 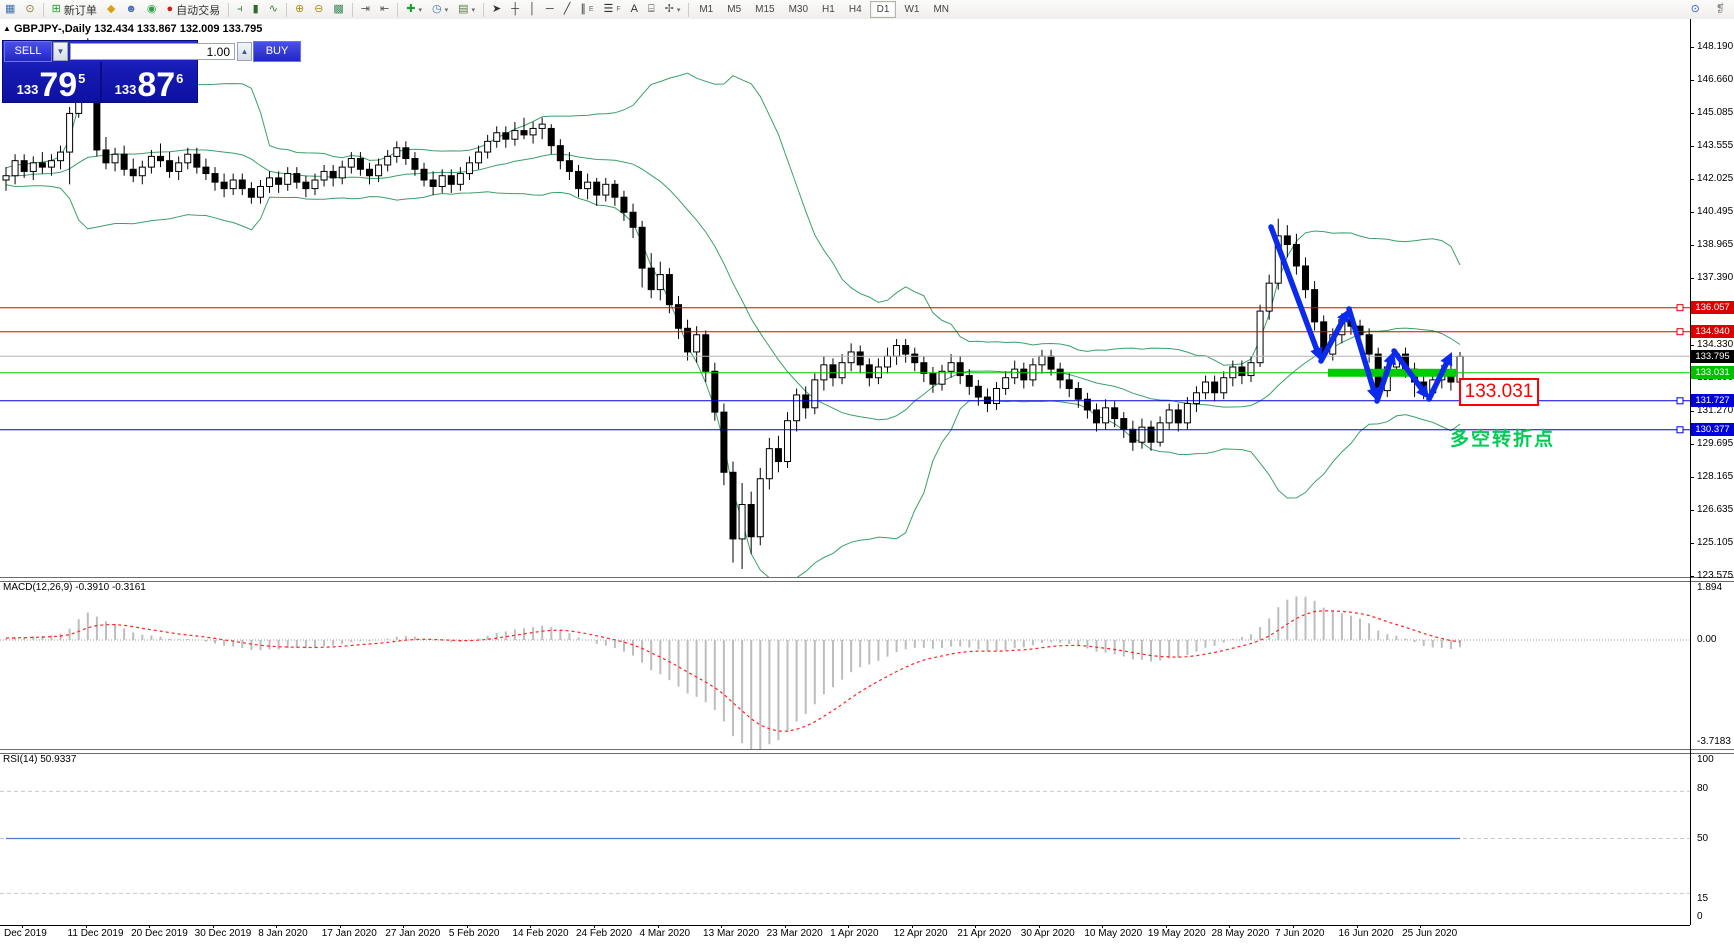 I want to click on price-annotation-label: 133.031, so click(x=1499, y=392).